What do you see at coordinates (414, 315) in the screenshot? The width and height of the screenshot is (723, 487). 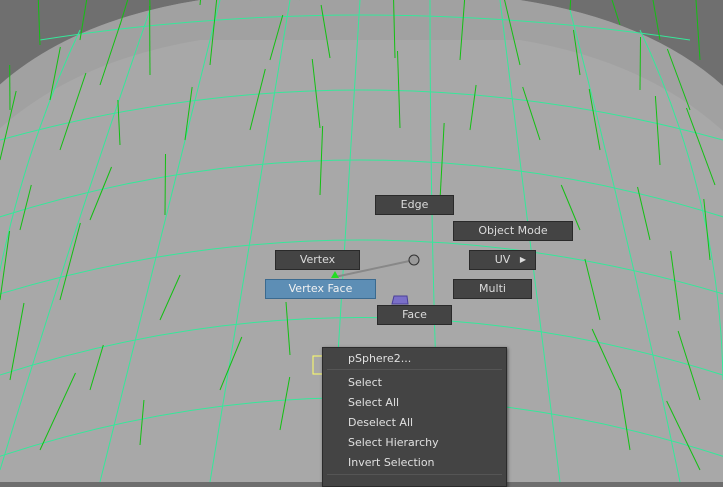 I see `face-button: Face` at bounding box center [414, 315].